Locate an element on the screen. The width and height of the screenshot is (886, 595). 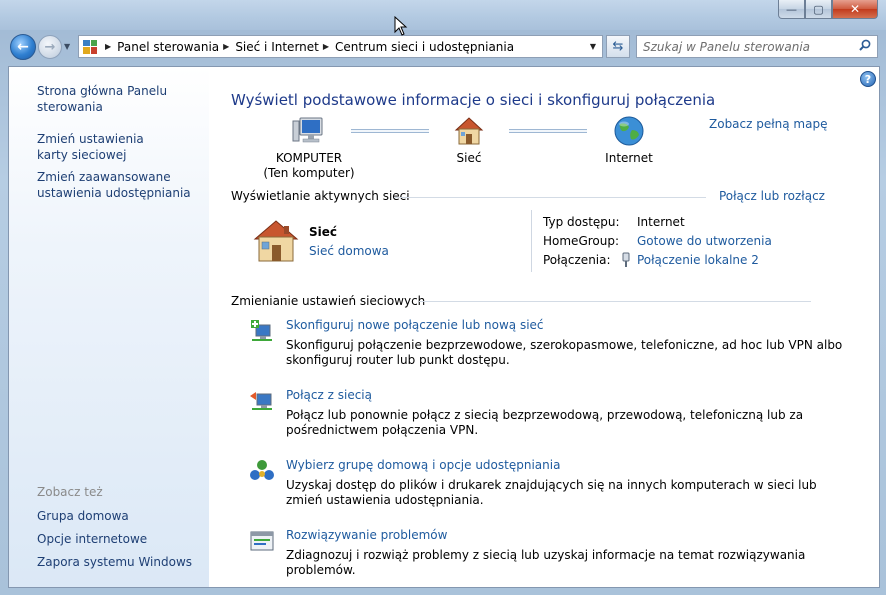
active-network-name: Sieć is located at coordinates (323, 232).